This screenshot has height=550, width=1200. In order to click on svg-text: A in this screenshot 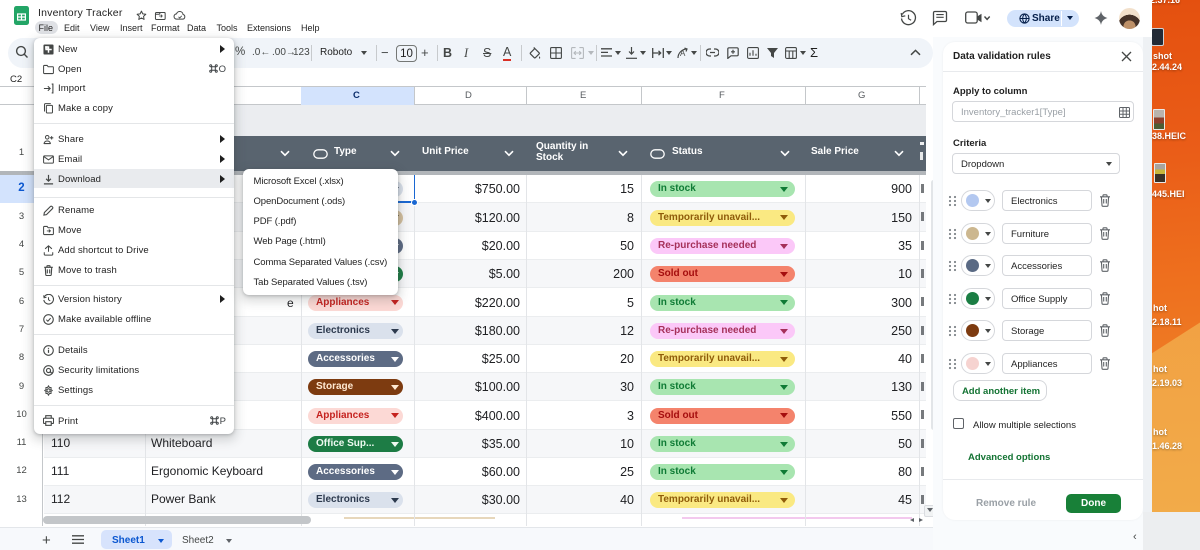, I will do `click(683, 53)`.